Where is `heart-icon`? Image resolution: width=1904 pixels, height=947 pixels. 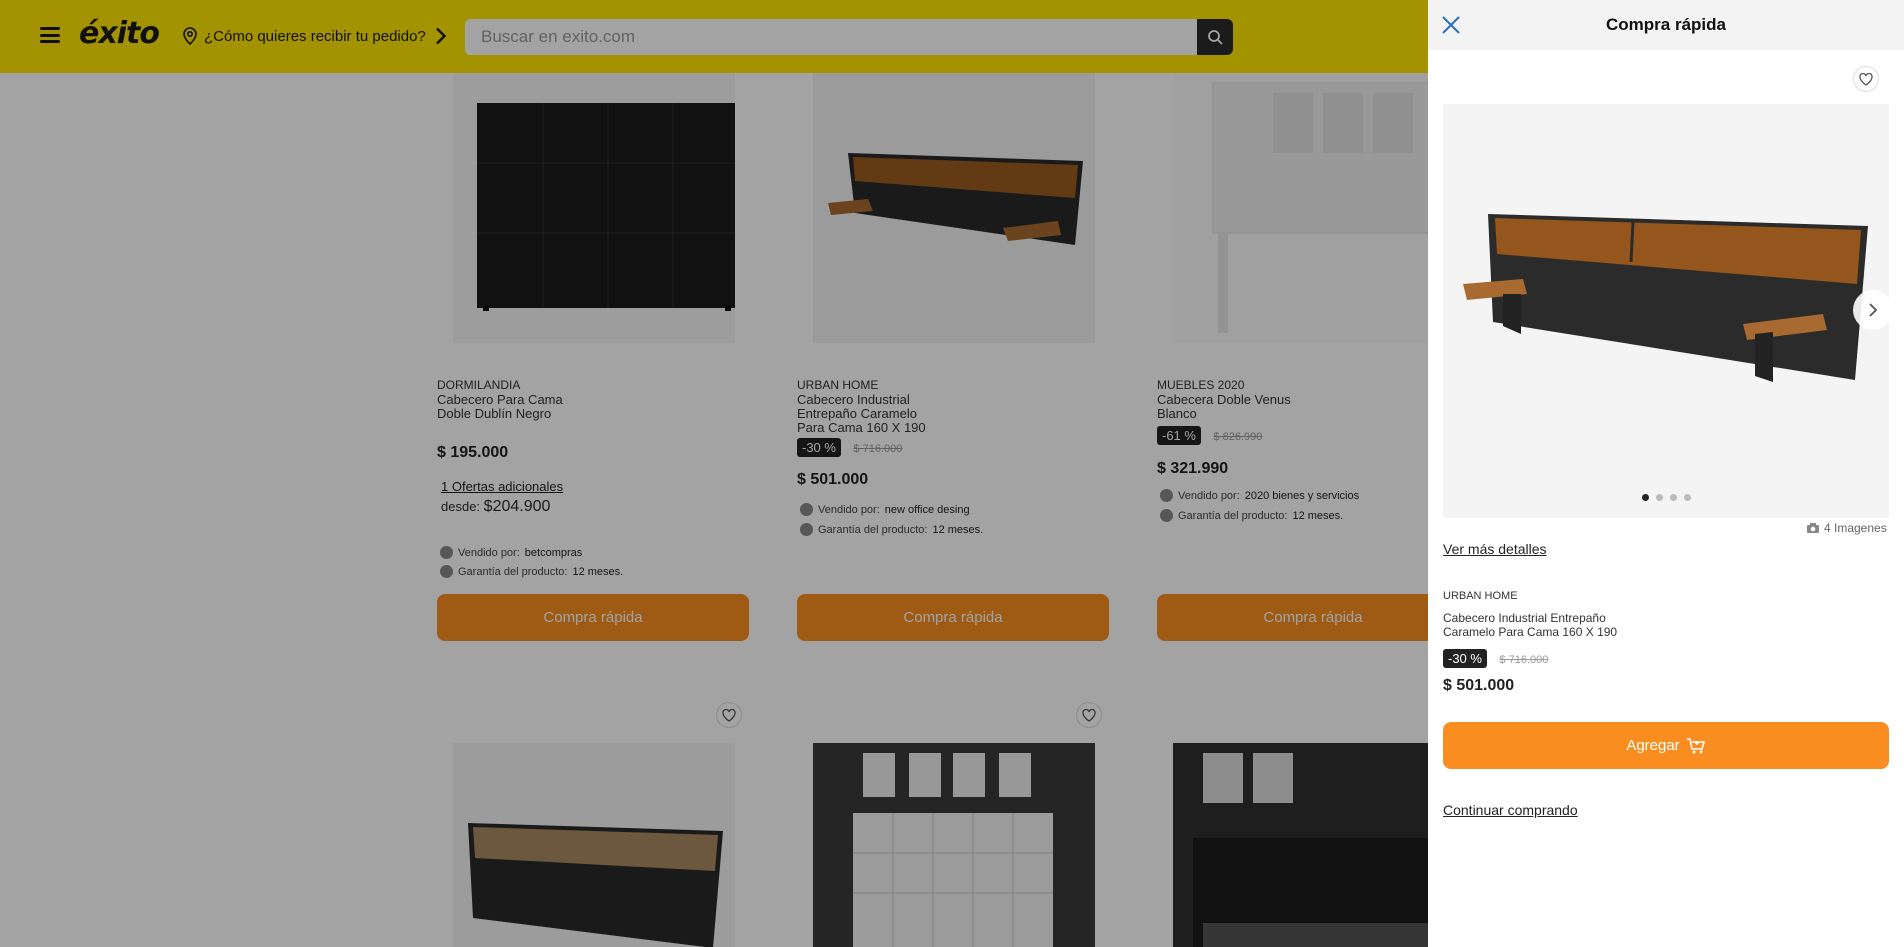 heart-icon is located at coordinates (1866, 79).